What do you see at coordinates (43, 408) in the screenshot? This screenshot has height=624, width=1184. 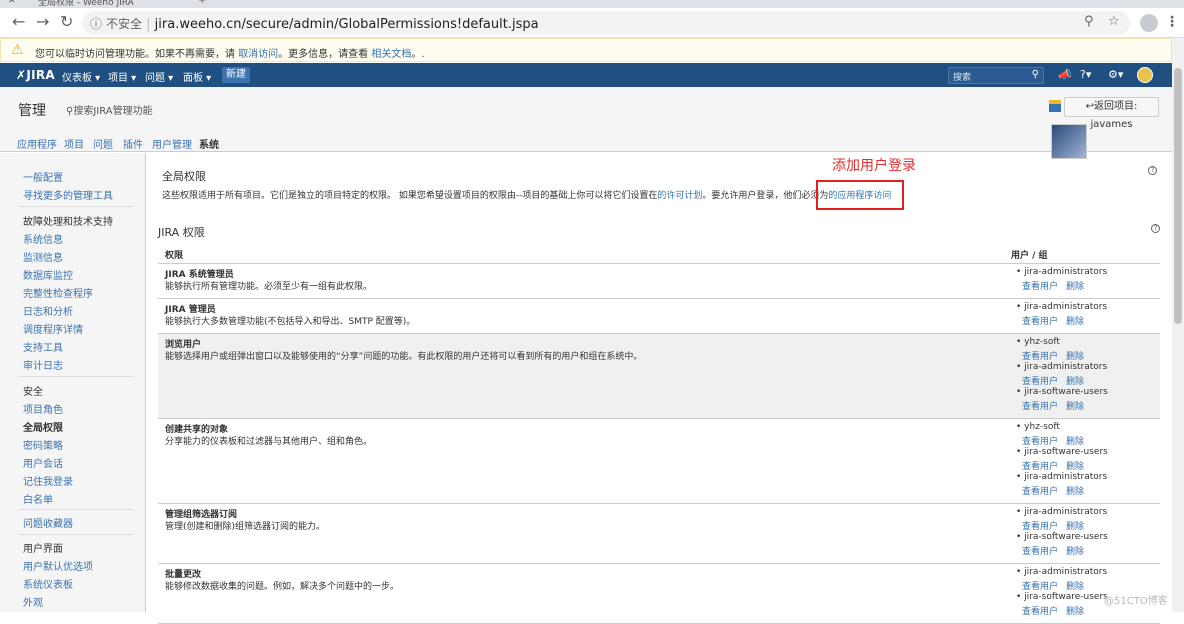 I see `sidebar-item-project-roles: 项目角色` at bounding box center [43, 408].